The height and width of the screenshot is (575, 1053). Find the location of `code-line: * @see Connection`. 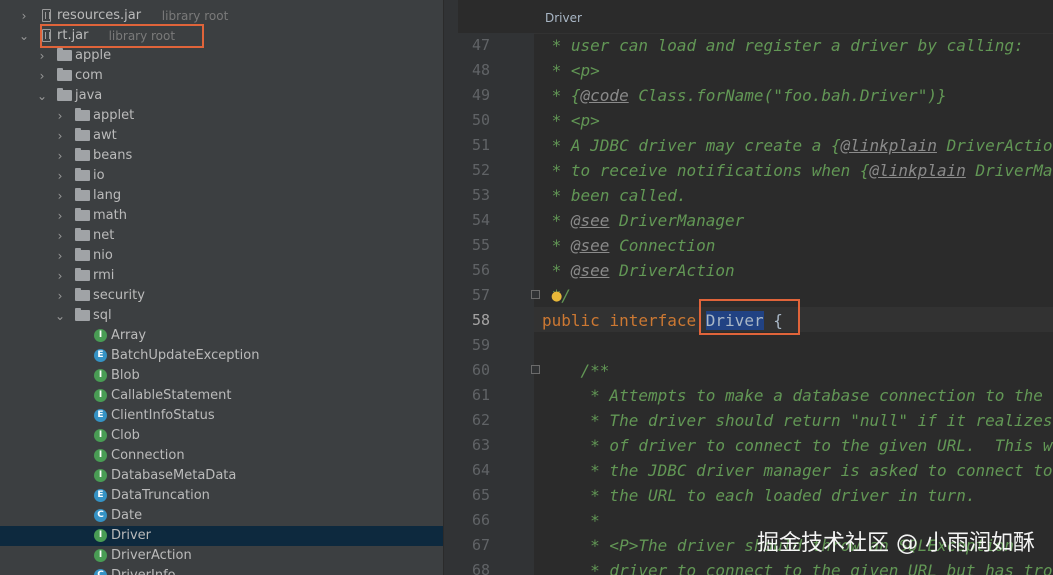

code-line: * @see Connection is located at coordinates (797, 245).